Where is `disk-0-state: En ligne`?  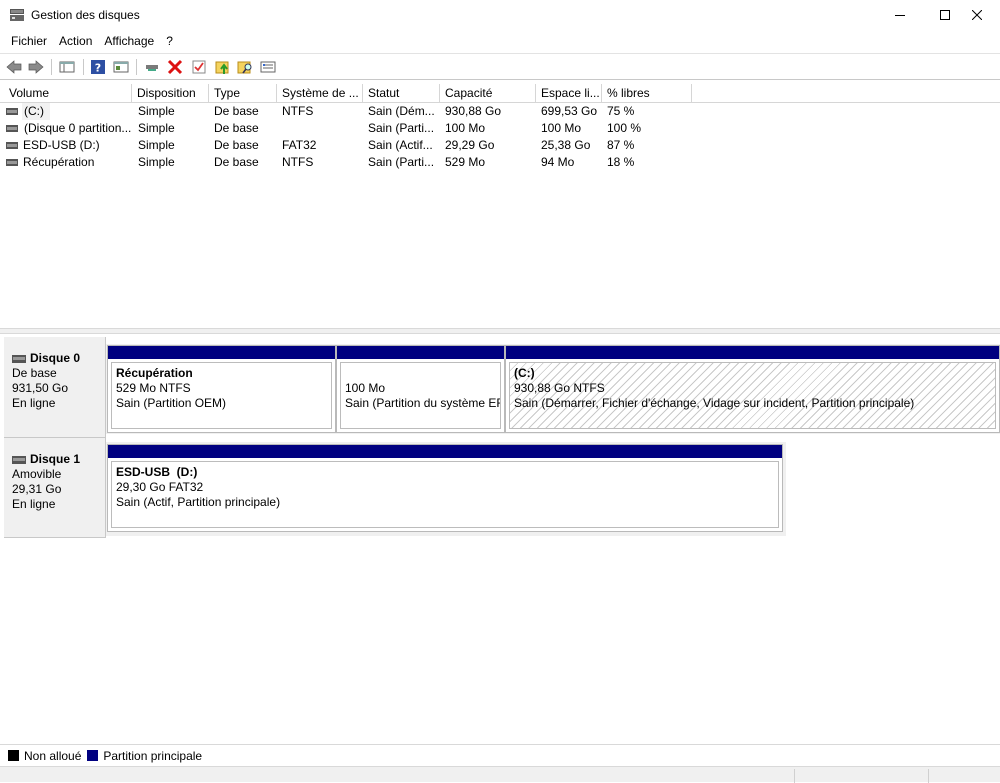 disk-0-state: En ligne is located at coordinates (34, 403).